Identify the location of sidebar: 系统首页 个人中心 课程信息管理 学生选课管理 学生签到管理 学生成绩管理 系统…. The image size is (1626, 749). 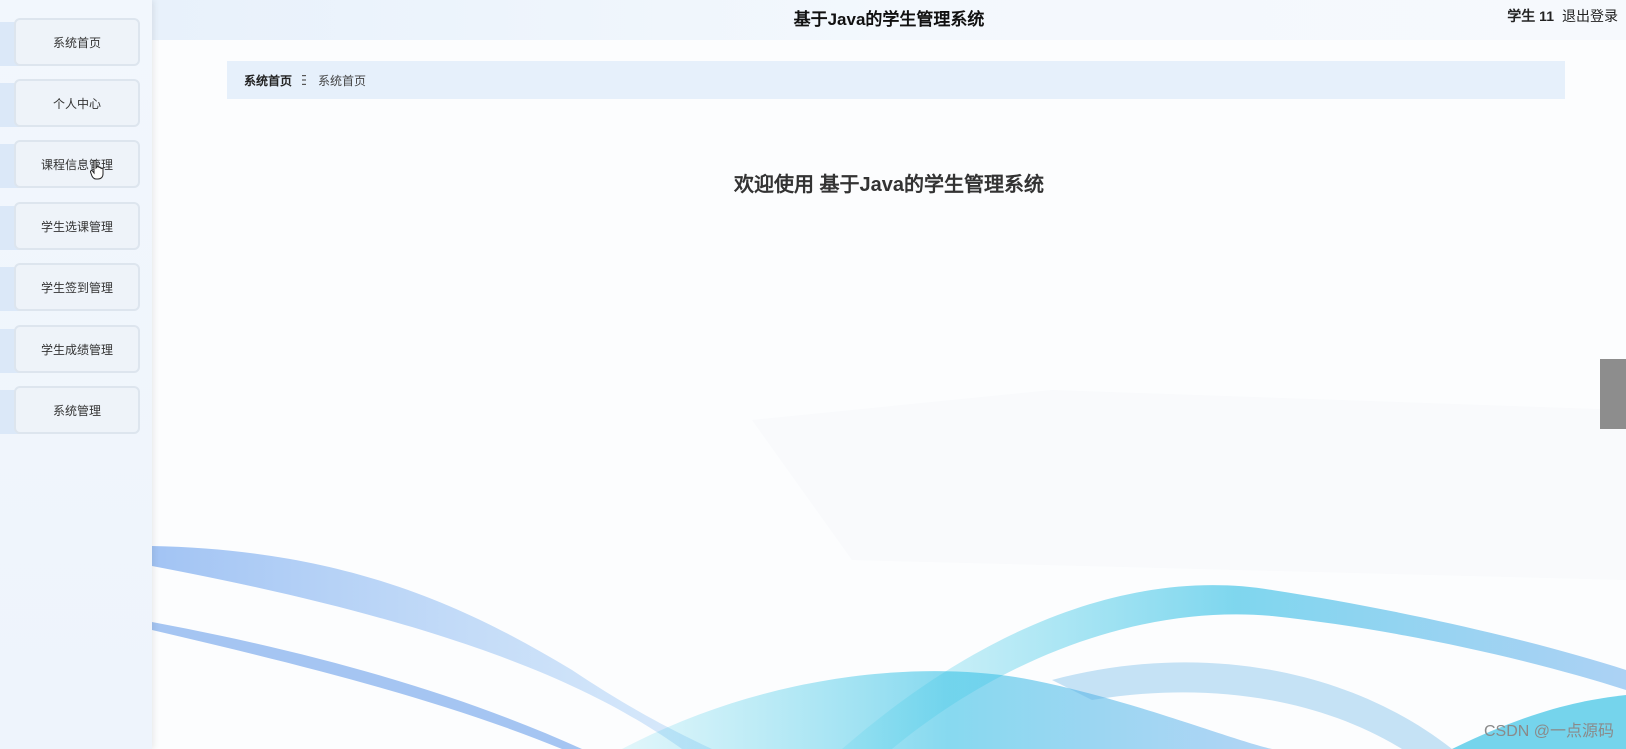
(76, 374).